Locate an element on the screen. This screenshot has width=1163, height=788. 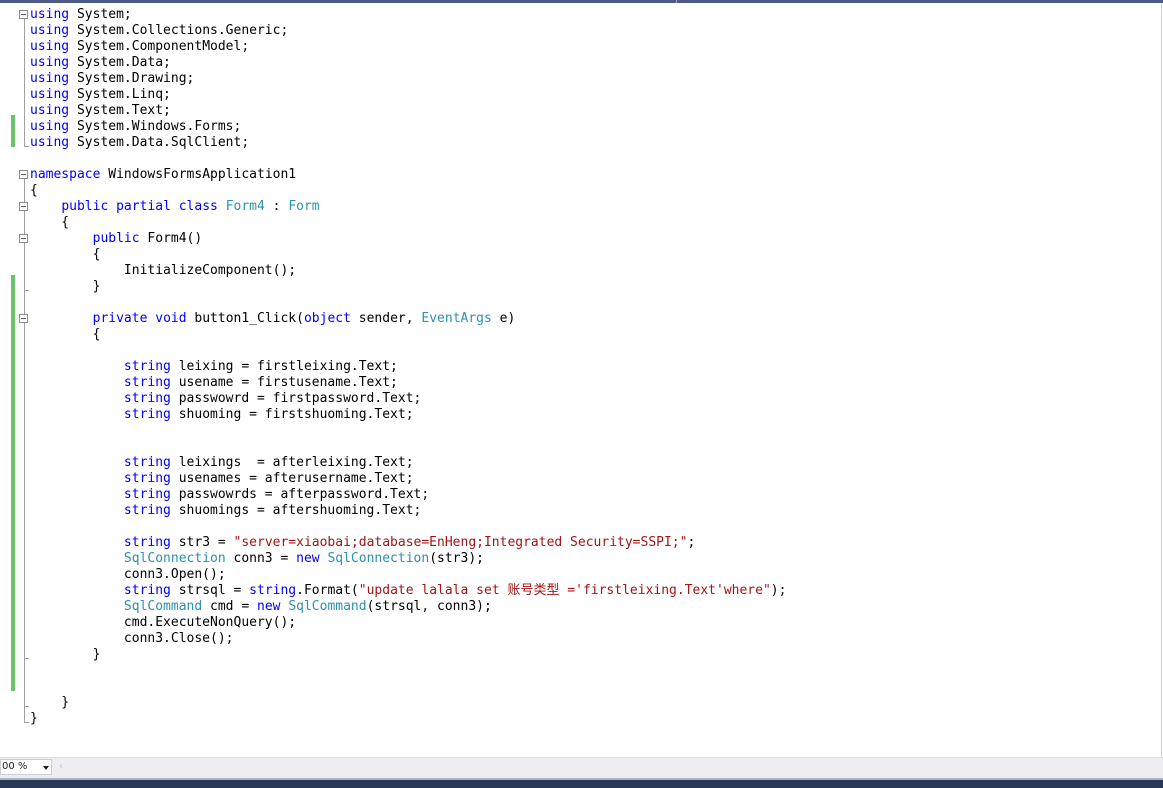
code-line: using System.Data.SqlClient; is located at coordinates (408, 143).